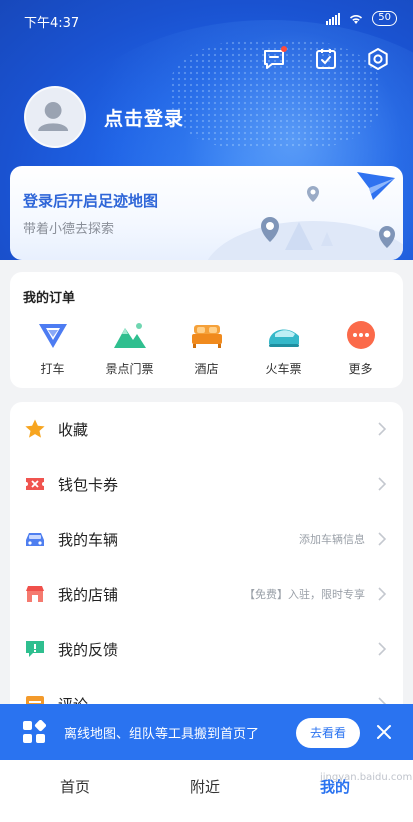 This screenshot has width=413, height=822. What do you see at coordinates (69, 229) in the screenshot?
I see `footprint-subtitle: 带着小德去探索` at bounding box center [69, 229].